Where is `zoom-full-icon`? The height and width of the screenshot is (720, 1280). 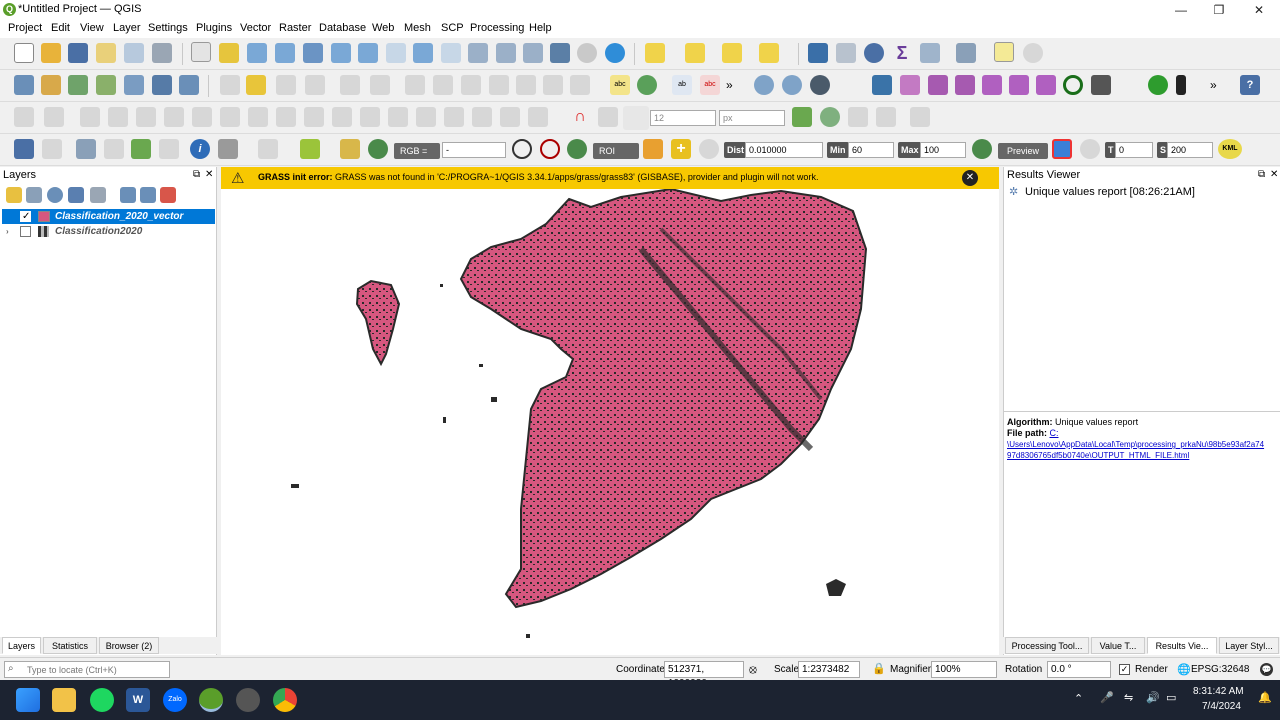
zoom-full-icon is located at coordinates (313, 53).